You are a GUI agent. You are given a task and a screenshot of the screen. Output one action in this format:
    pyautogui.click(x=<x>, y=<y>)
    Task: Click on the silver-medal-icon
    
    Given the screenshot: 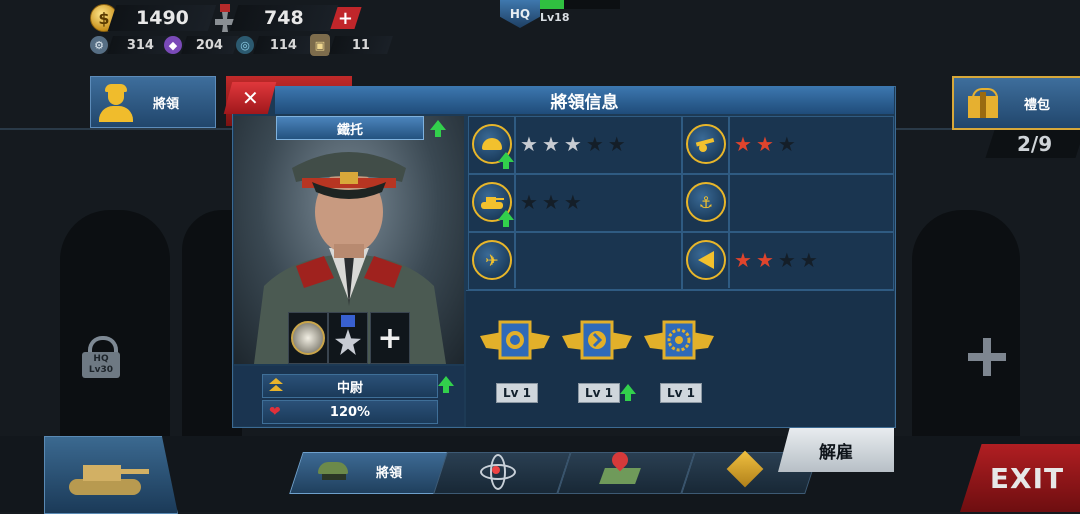 What is the action you would take?
    pyautogui.click(x=308, y=338)
    